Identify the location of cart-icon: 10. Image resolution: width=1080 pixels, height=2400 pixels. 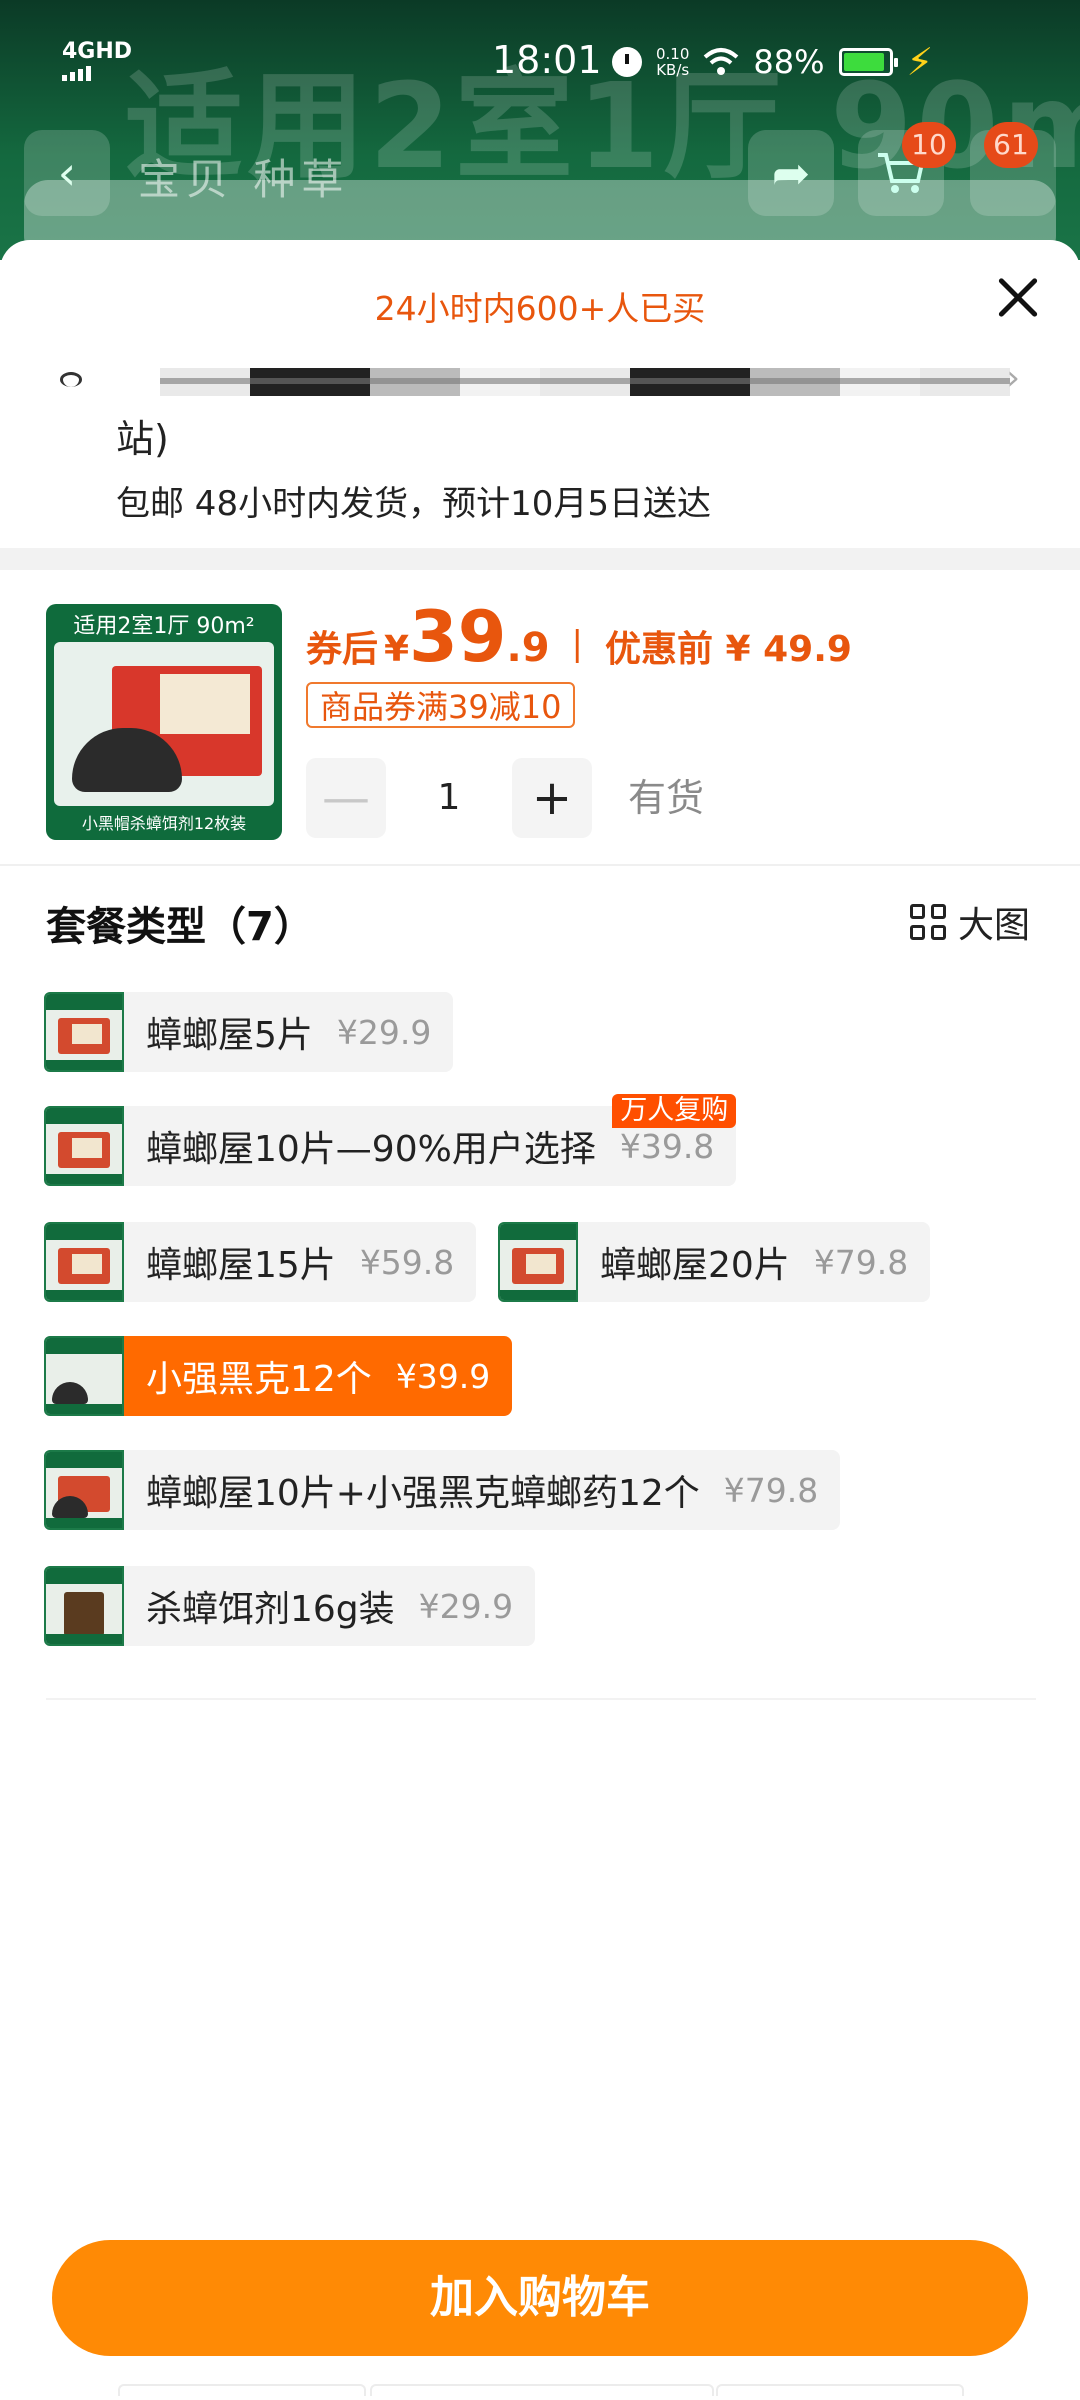
(907, 169).